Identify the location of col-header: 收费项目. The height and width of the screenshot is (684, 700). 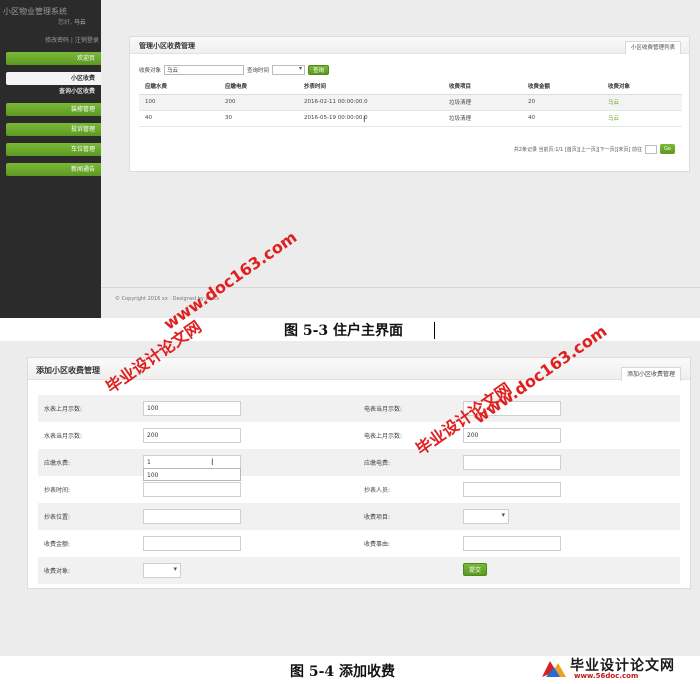
(482, 87).